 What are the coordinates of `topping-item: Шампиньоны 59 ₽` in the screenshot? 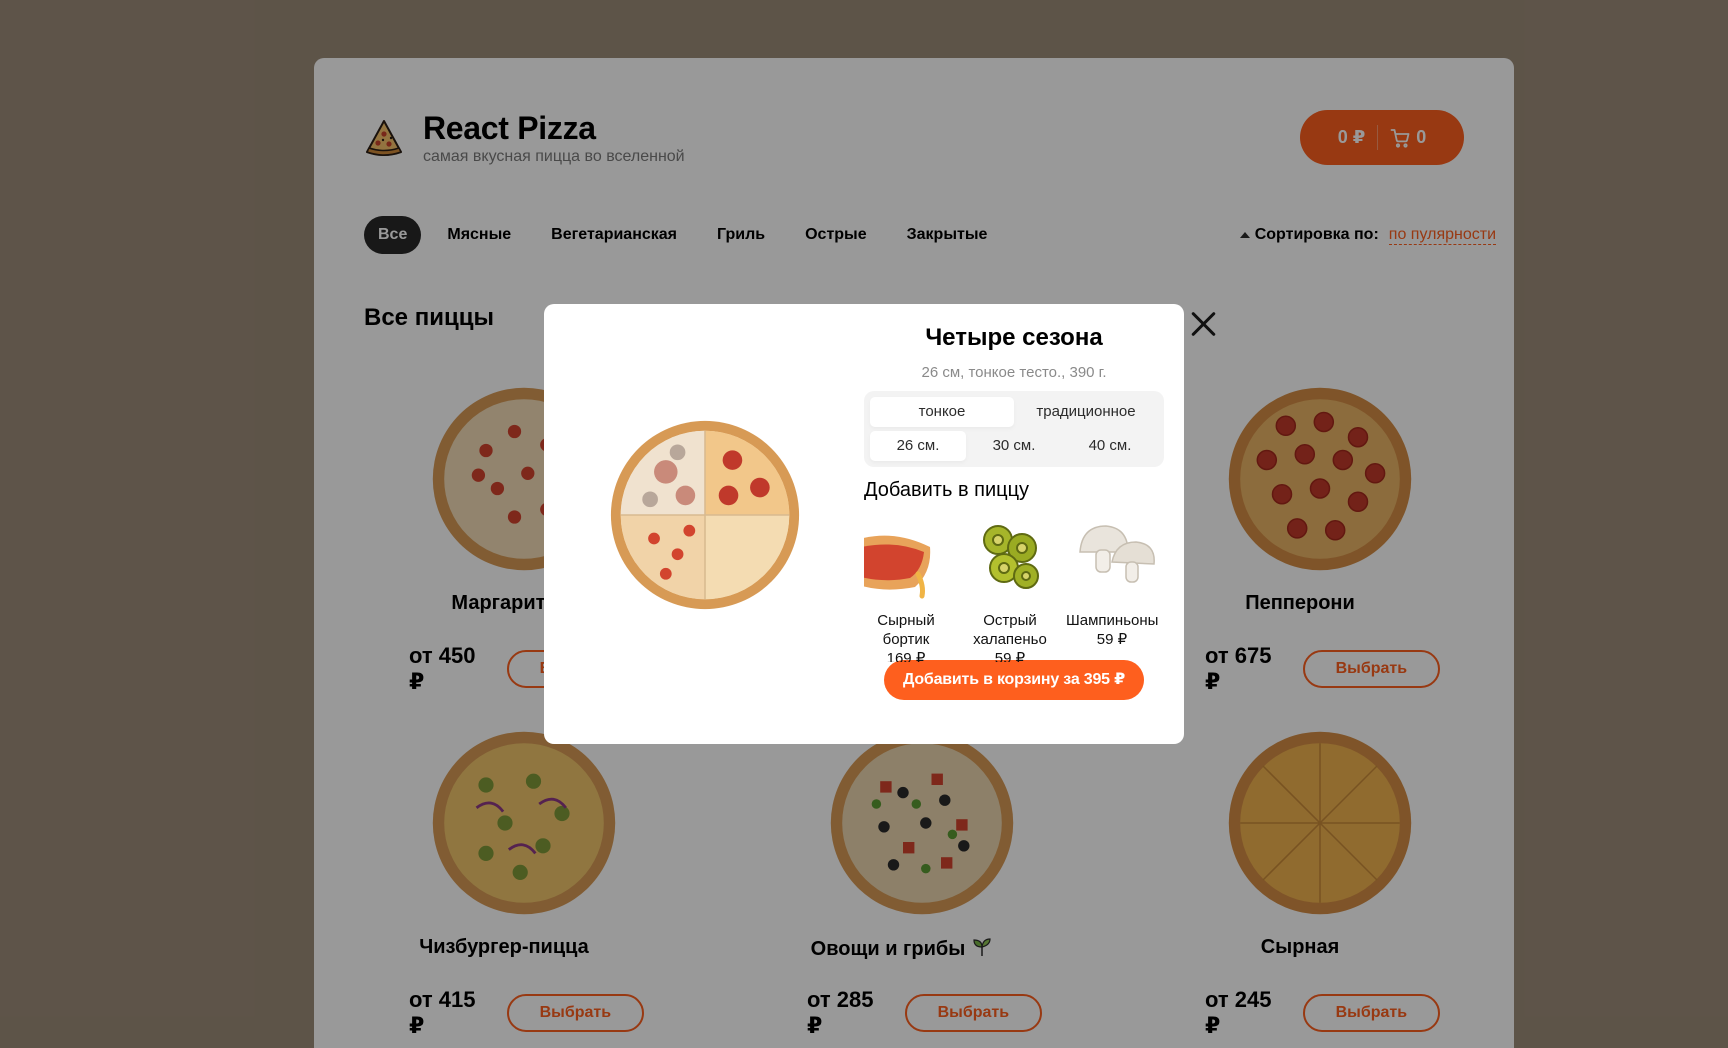 It's located at (1112, 580).